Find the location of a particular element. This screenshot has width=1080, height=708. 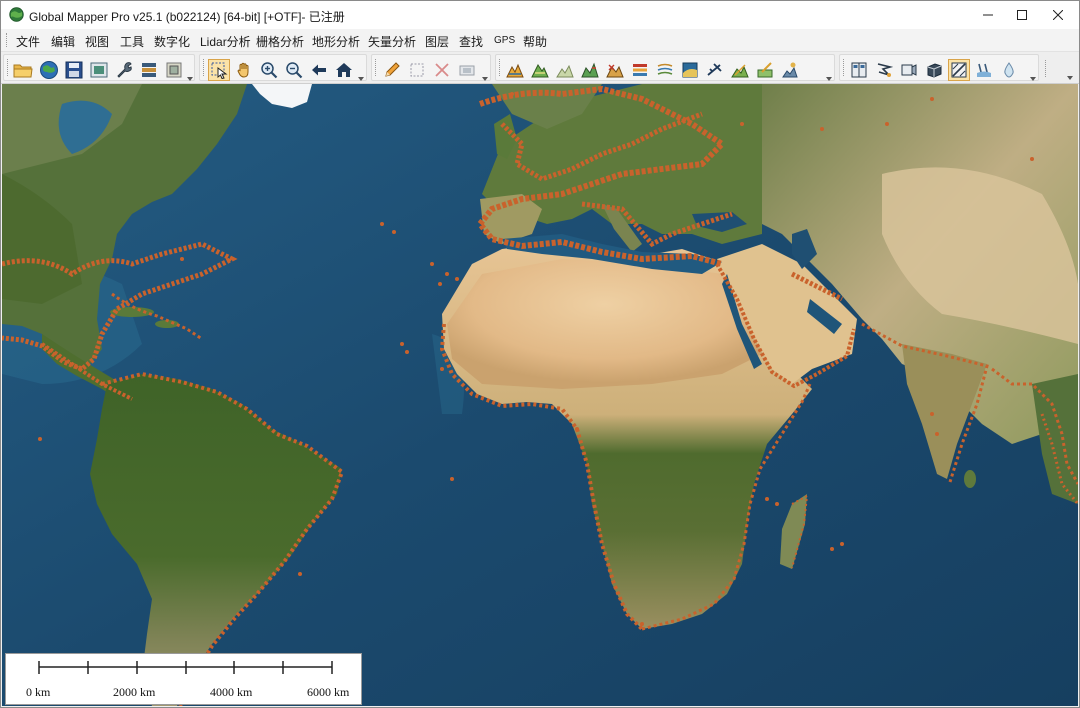

terrain-2-icon is located at coordinates (540, 71).